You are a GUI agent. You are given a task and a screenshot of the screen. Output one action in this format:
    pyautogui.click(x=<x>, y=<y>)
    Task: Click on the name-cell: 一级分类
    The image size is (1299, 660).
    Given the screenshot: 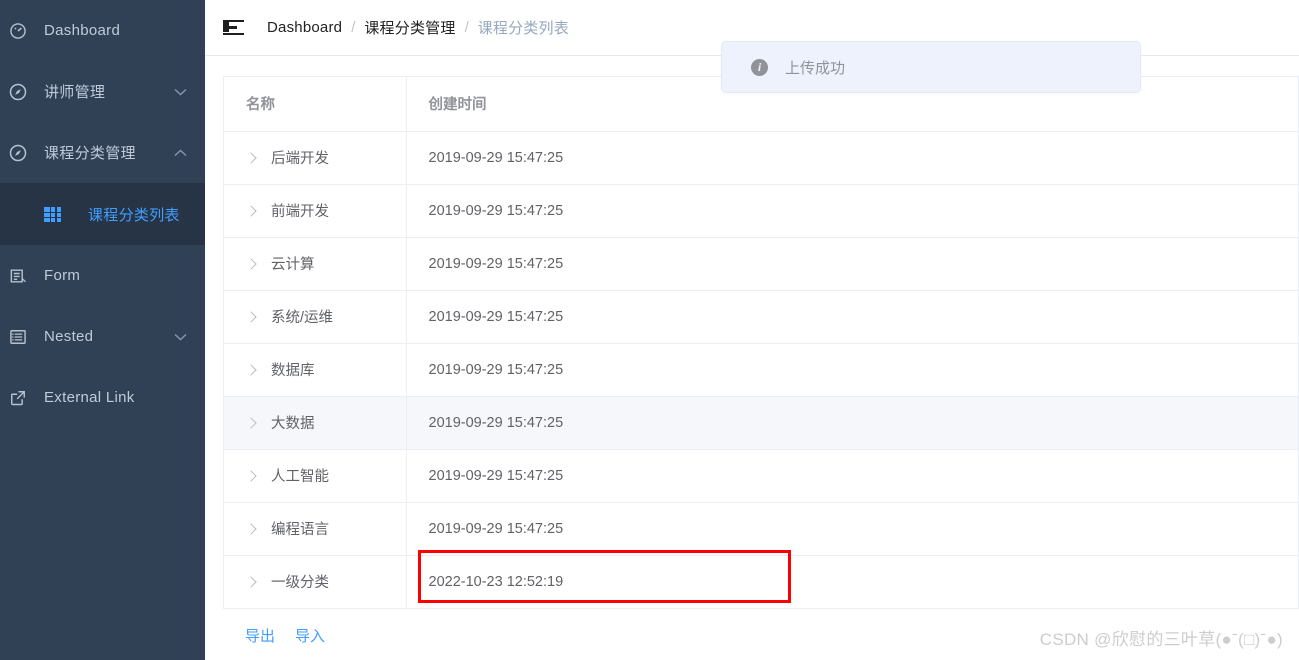 What is the action you would take?
    pyautogui.click(x=326, y=581)
    